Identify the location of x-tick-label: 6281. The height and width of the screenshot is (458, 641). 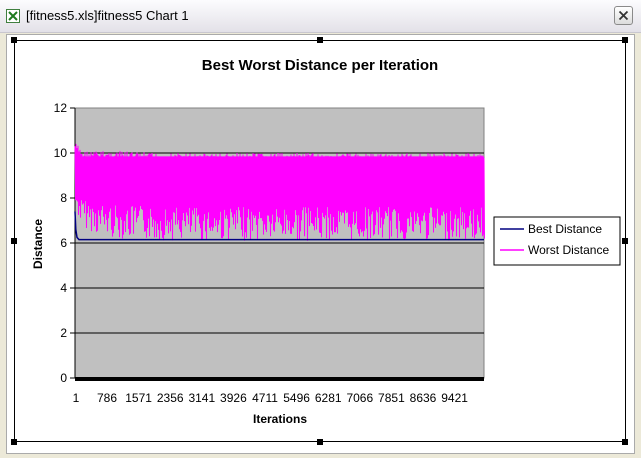
(328, 398).